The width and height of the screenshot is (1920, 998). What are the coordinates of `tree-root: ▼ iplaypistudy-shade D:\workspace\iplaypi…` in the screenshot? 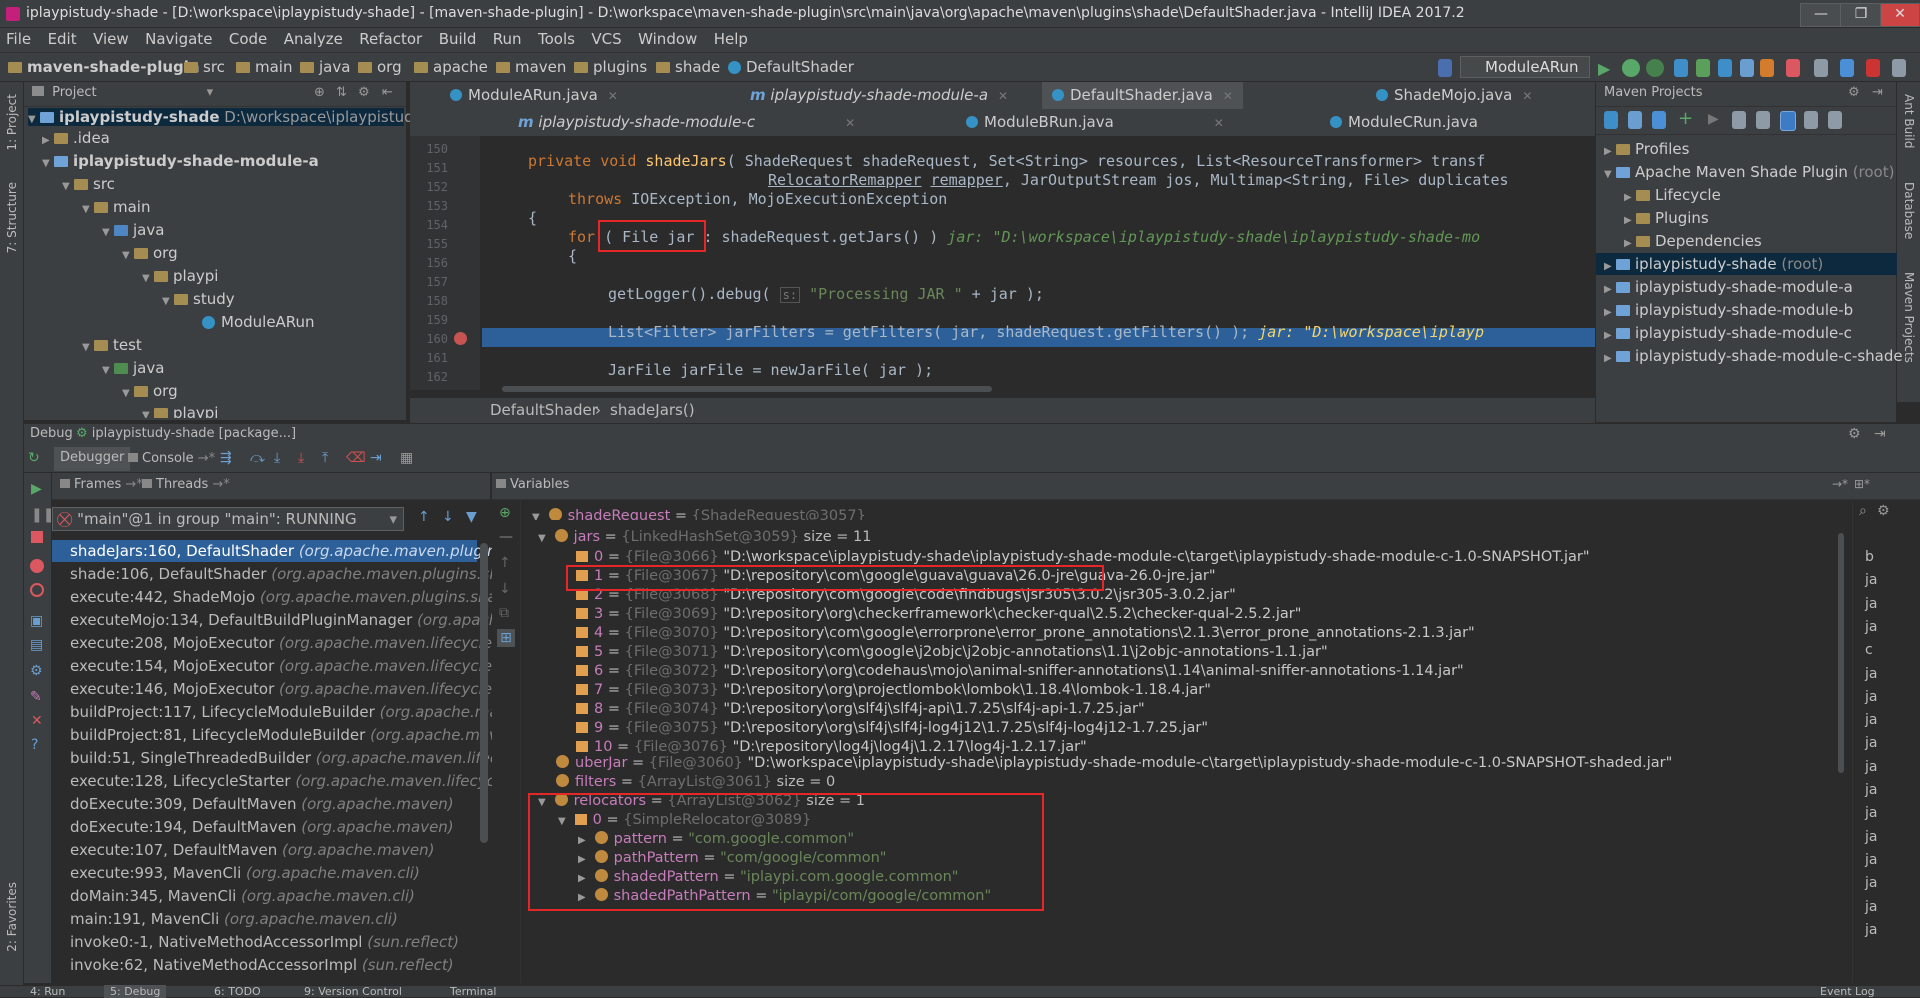 It's located at (241, 117).